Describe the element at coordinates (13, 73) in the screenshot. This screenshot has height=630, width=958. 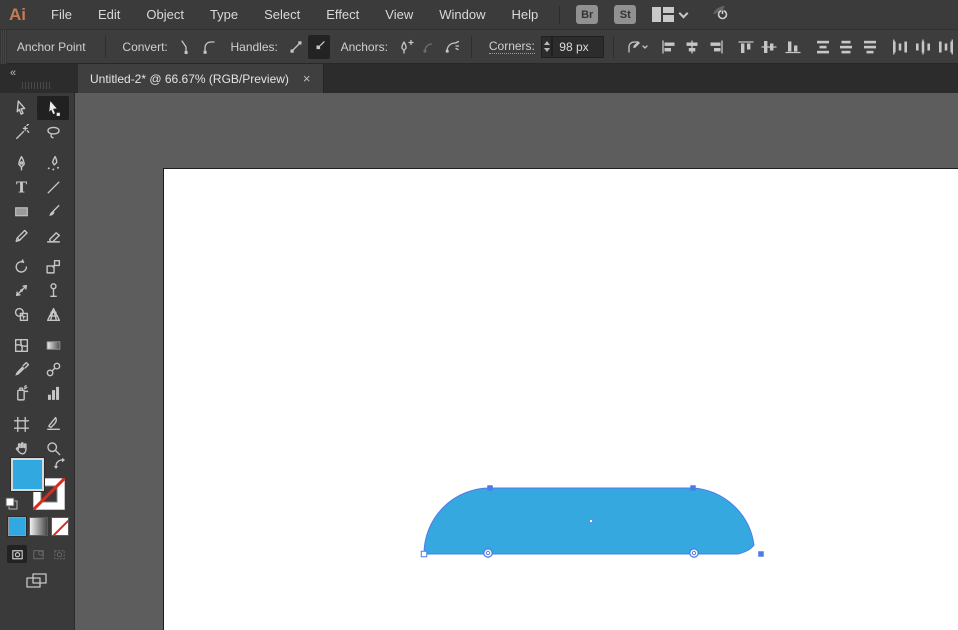
I see `toolbar-collapse-icon: «` at that location.